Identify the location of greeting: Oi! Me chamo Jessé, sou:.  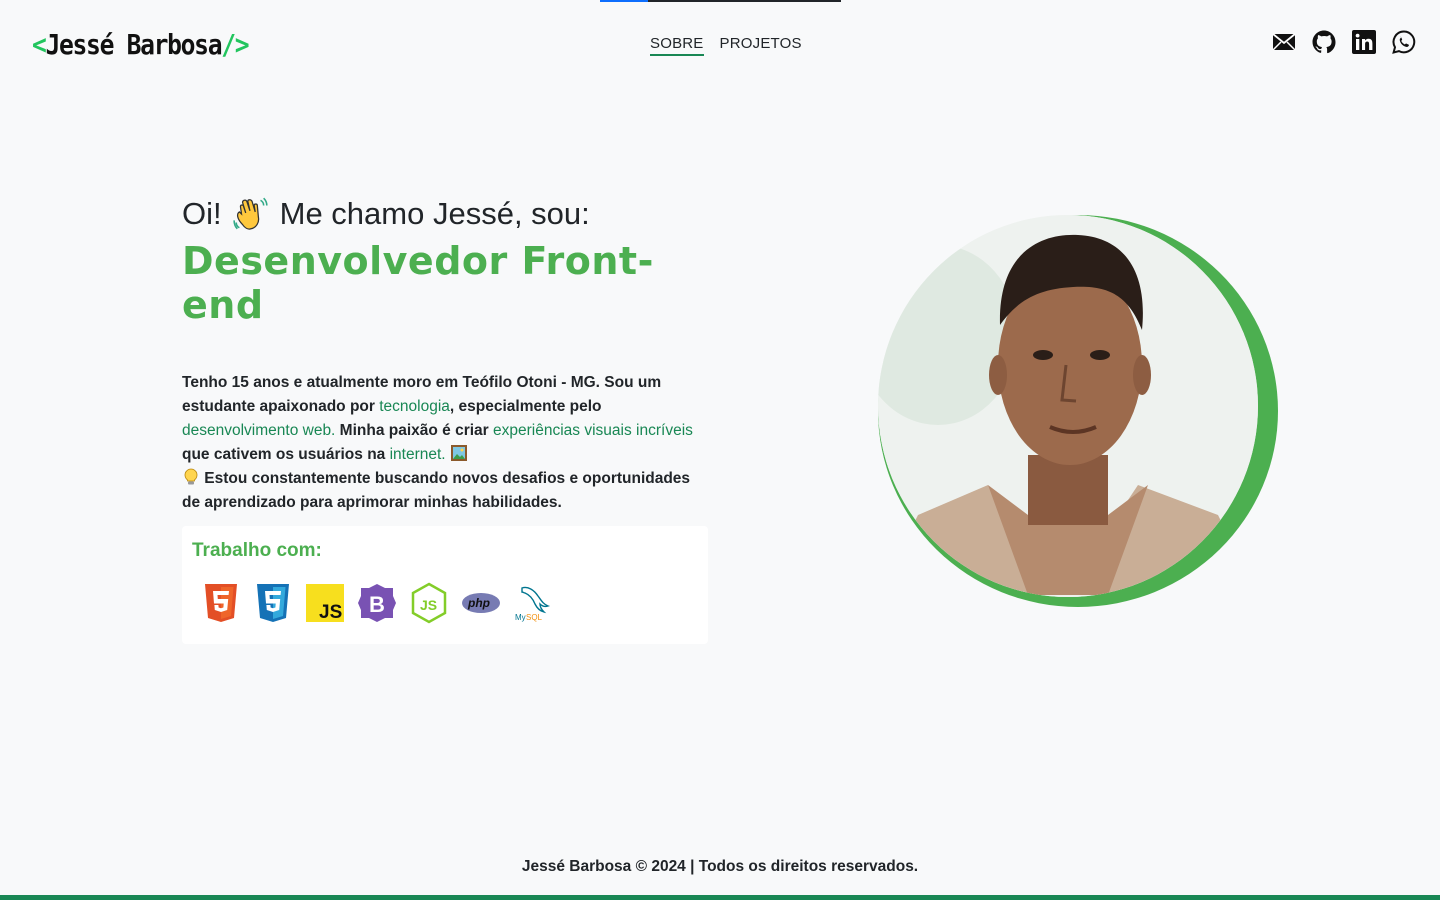
(447, 214).